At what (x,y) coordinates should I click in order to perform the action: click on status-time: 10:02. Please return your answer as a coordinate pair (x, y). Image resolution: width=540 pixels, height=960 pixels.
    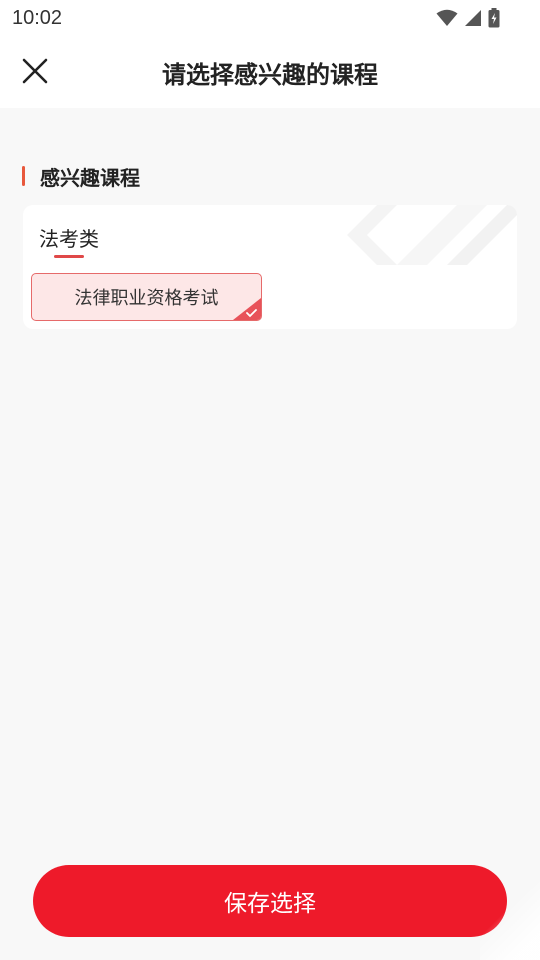
    Looking at the image, I should click on (37, 18).